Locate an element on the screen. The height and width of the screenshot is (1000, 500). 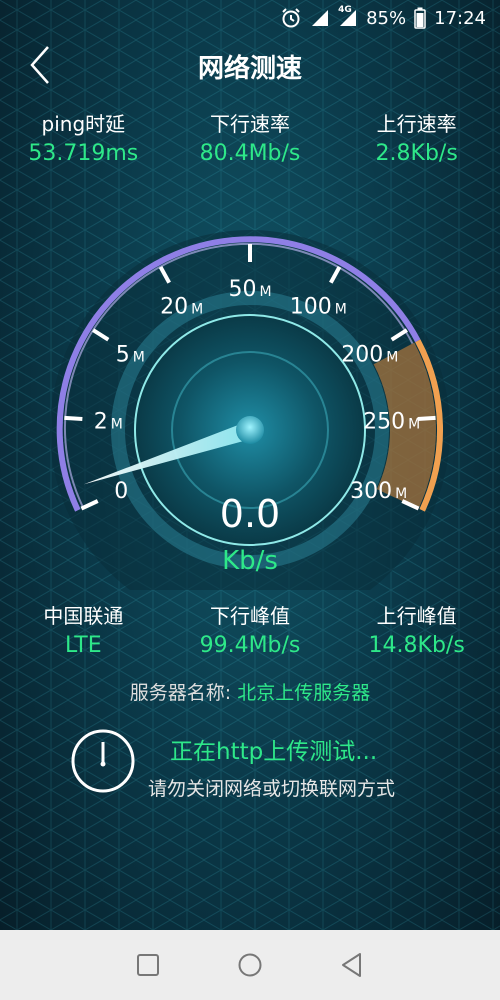
recent-apps-icon is located at coordinates (148, 965).